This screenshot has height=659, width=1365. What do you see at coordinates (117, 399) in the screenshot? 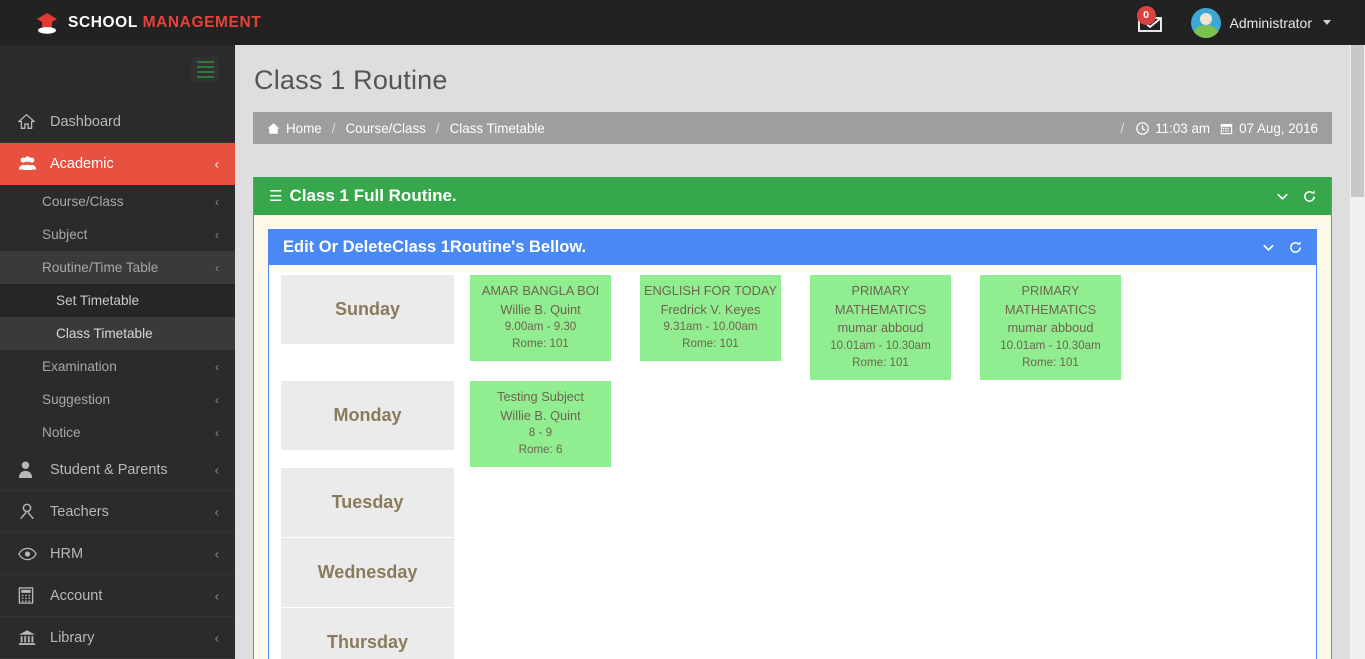
I see `sidebar-subitem-suggestion: Suggestion ‹` at bounding box center [117, 399].